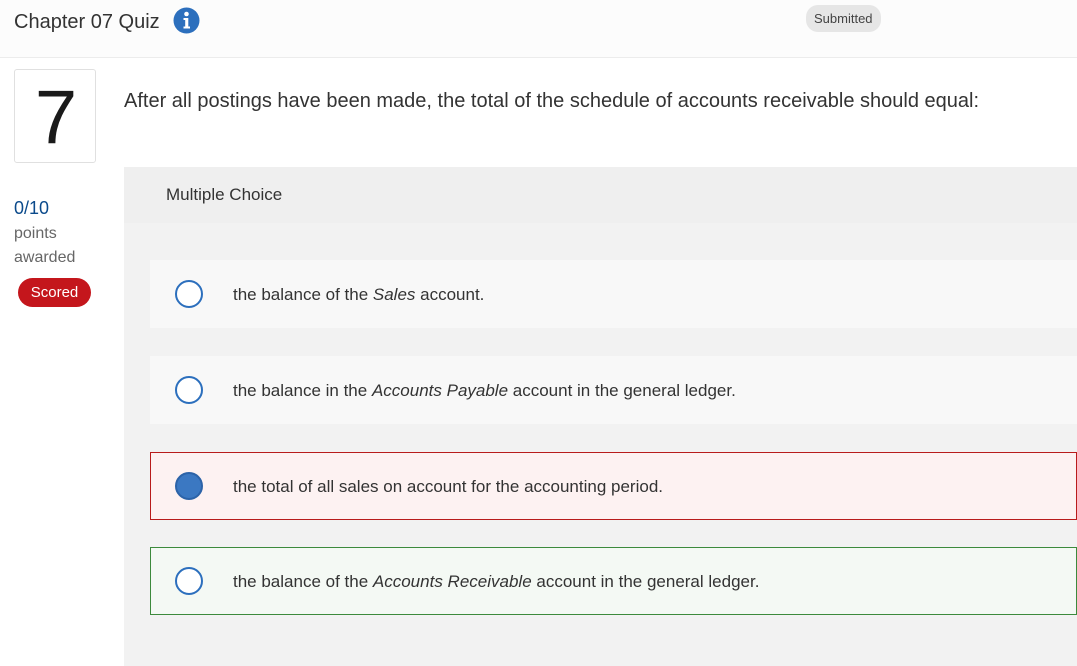 This screenshot has height=666, width=1077. What do you see at coordinates (189, 486) in the screenshot?
I see `radio-button-selected` at bounding box center [189, 486].